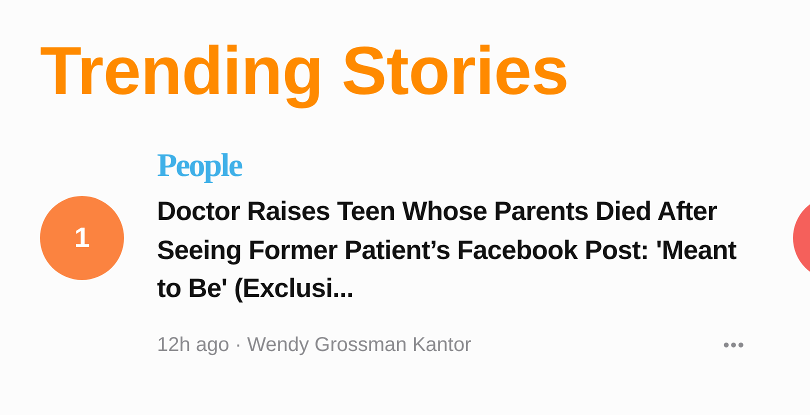 The width and height of the screenshot is (810, 415). I want to click on story-meta: 12h ago · Wendy Grossman Kantor, so click(314, 345).